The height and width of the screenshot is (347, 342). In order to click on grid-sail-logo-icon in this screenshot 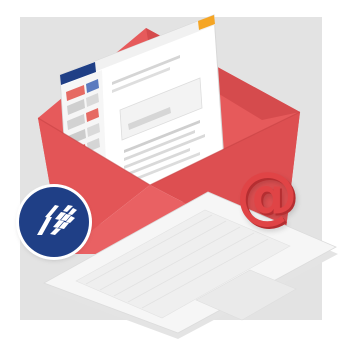, I will do `click(57, 220)`.